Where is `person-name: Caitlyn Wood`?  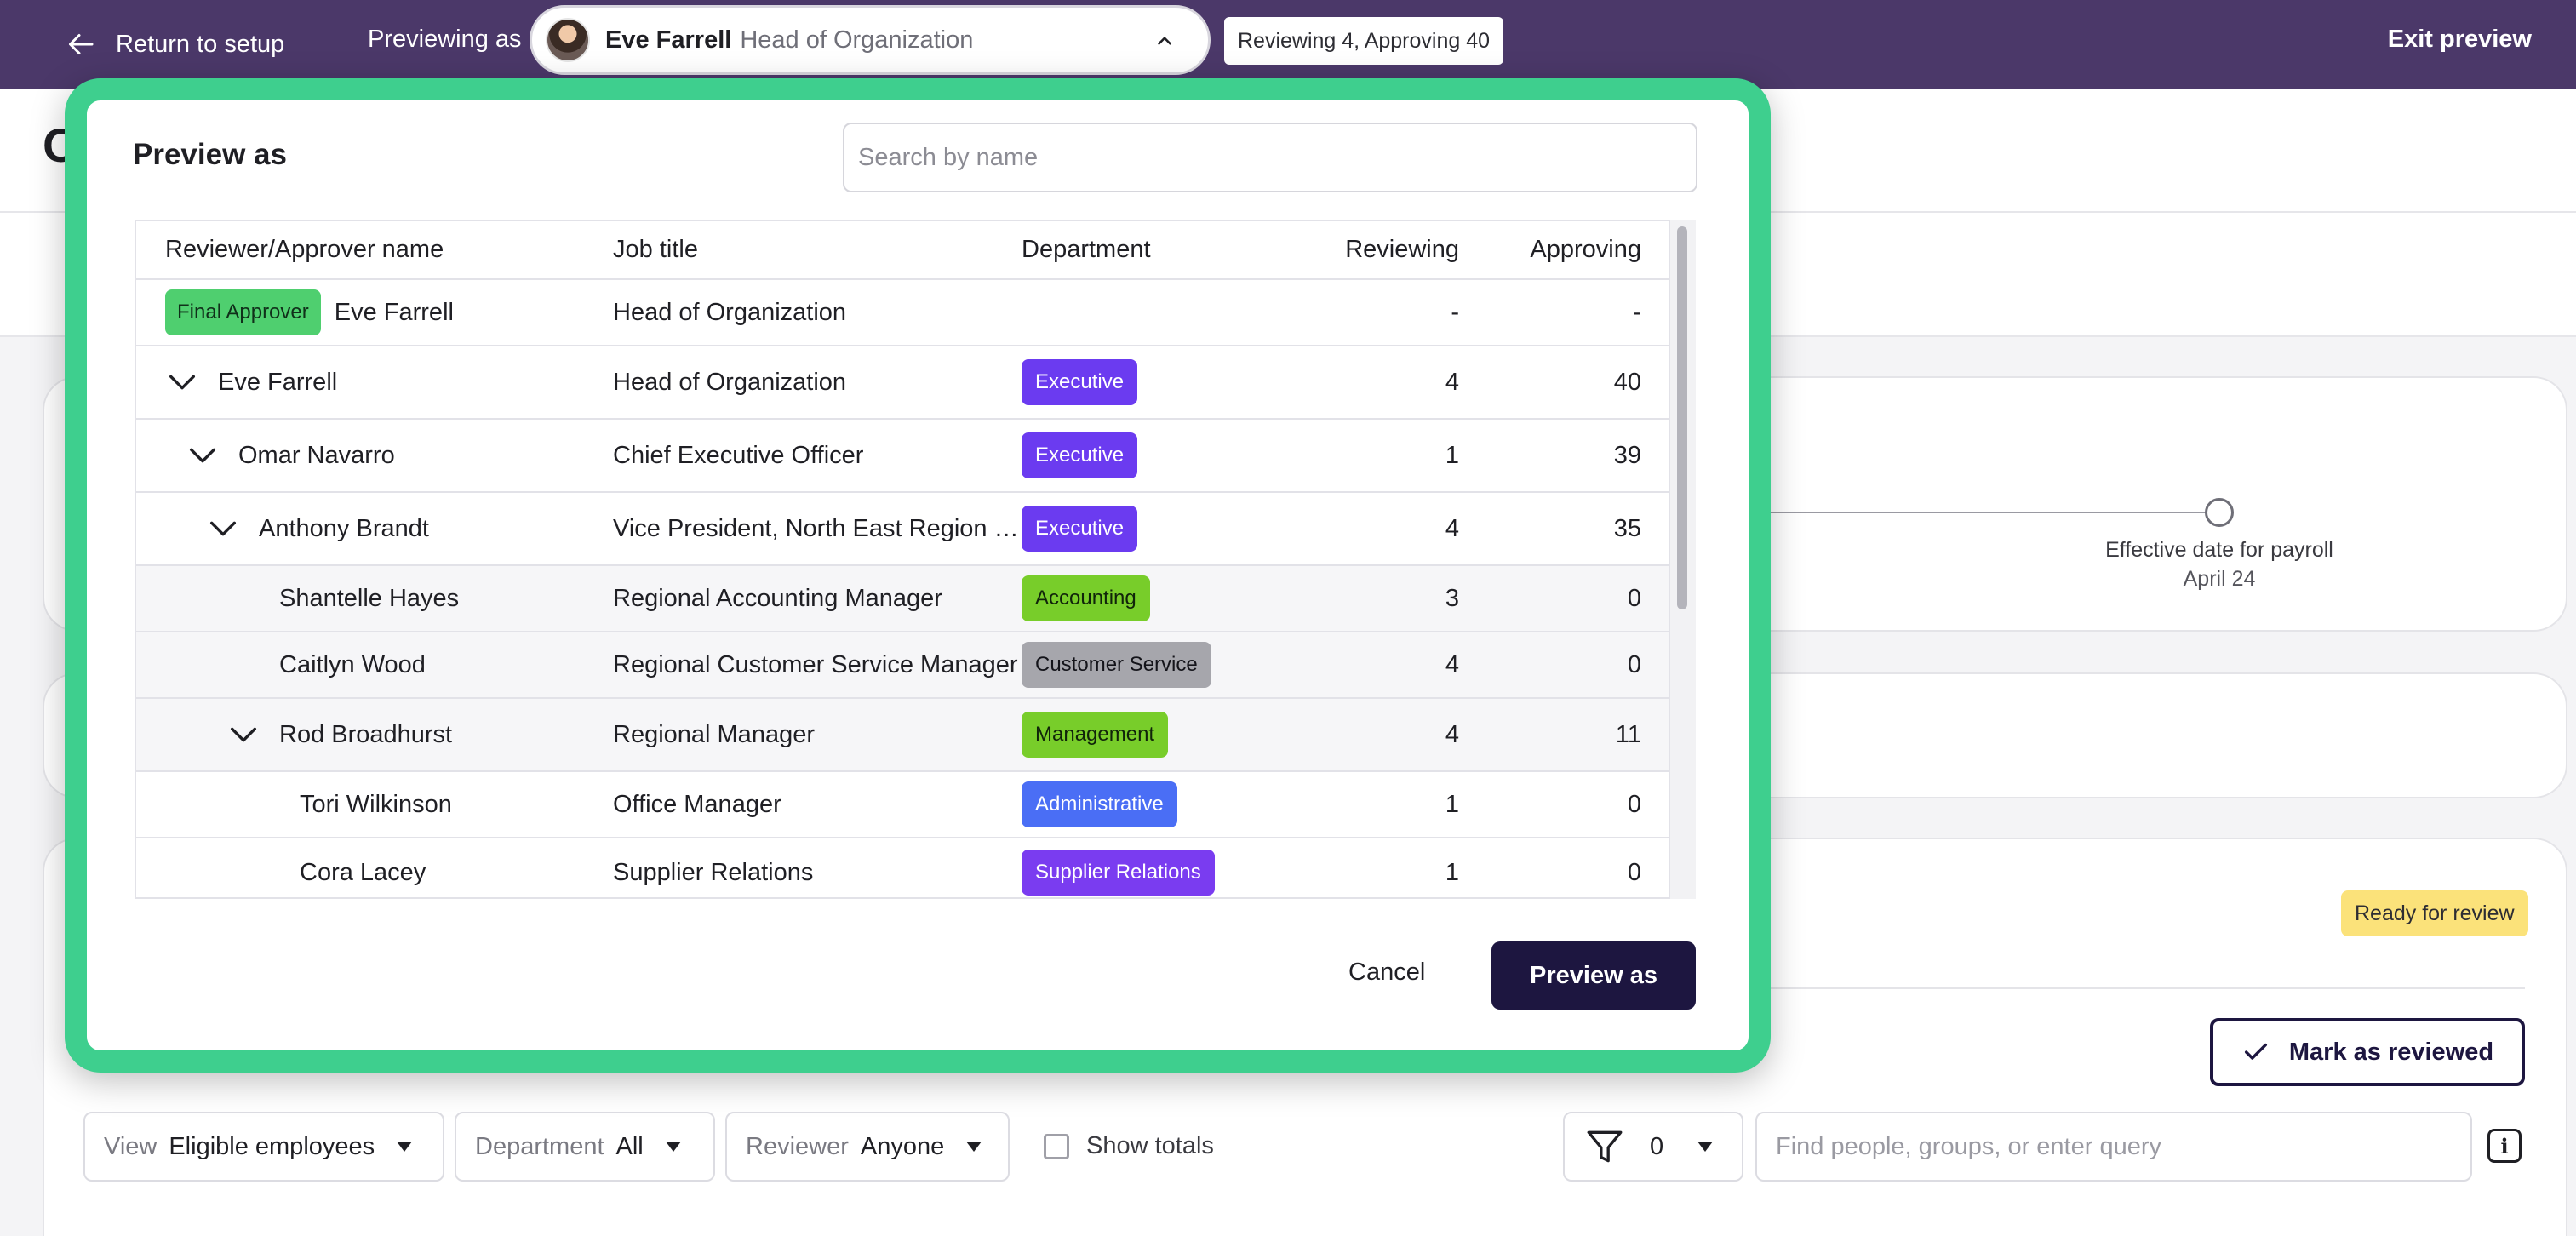 person-name: Caitlyn Wood is located at coordinates (352, 664).